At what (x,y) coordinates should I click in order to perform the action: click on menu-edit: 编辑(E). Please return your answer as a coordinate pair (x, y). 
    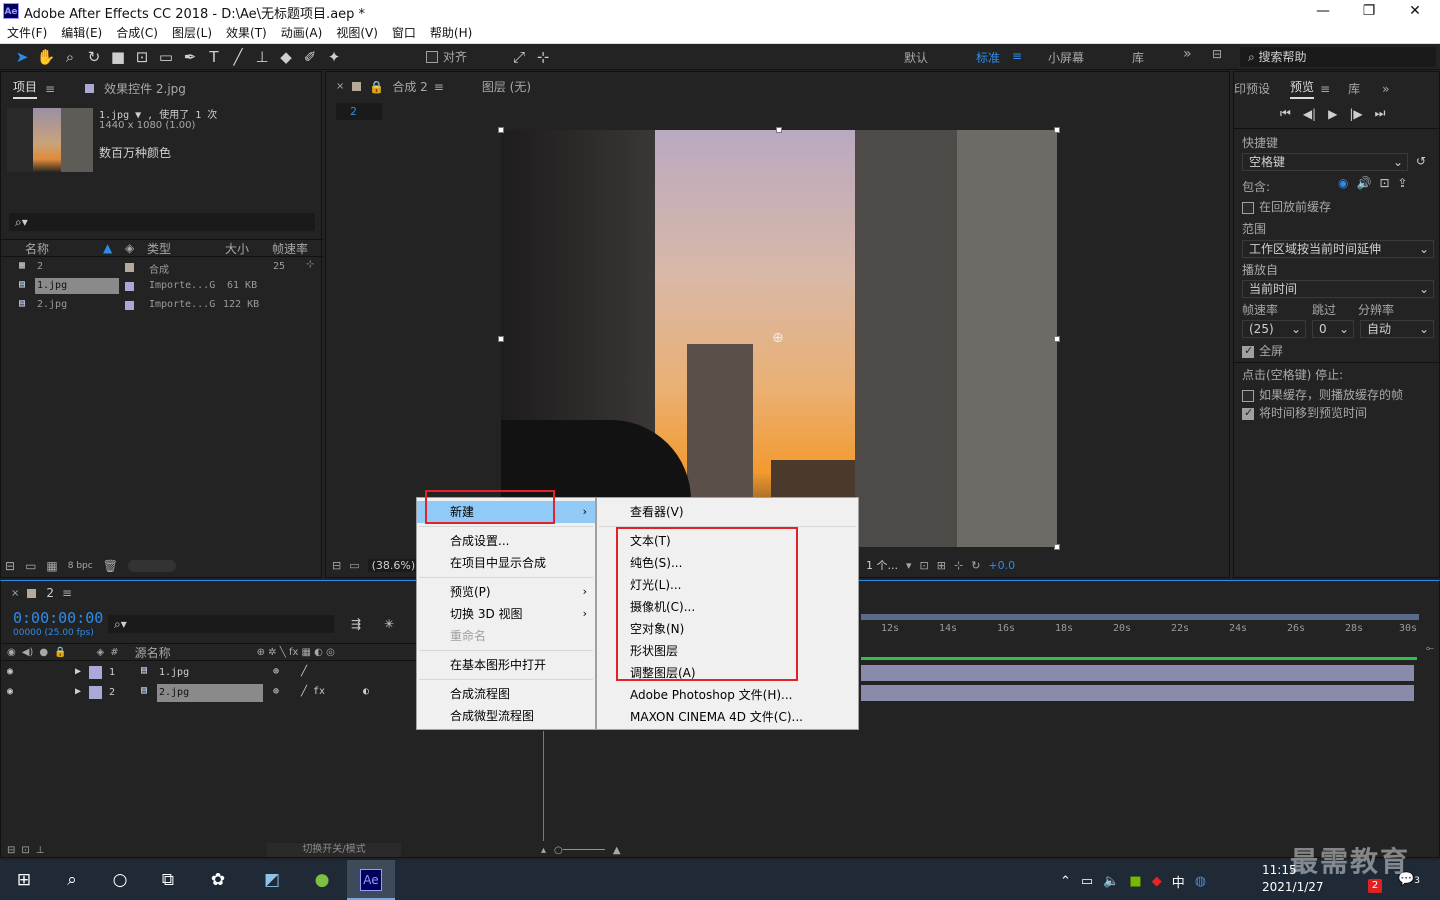
    Looking at the image, I should click on (81, 33).